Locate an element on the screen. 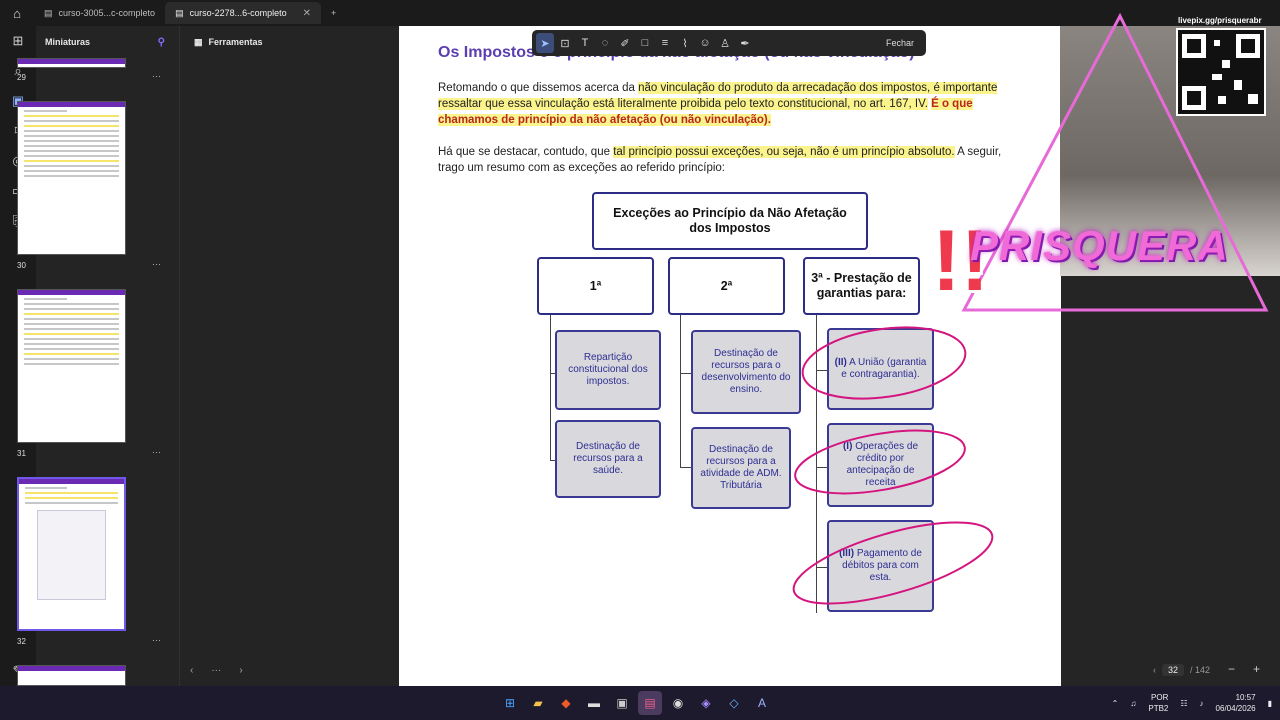  qr-label: livepix.gg/prisquerabr is located at coordinates (1220, 20).